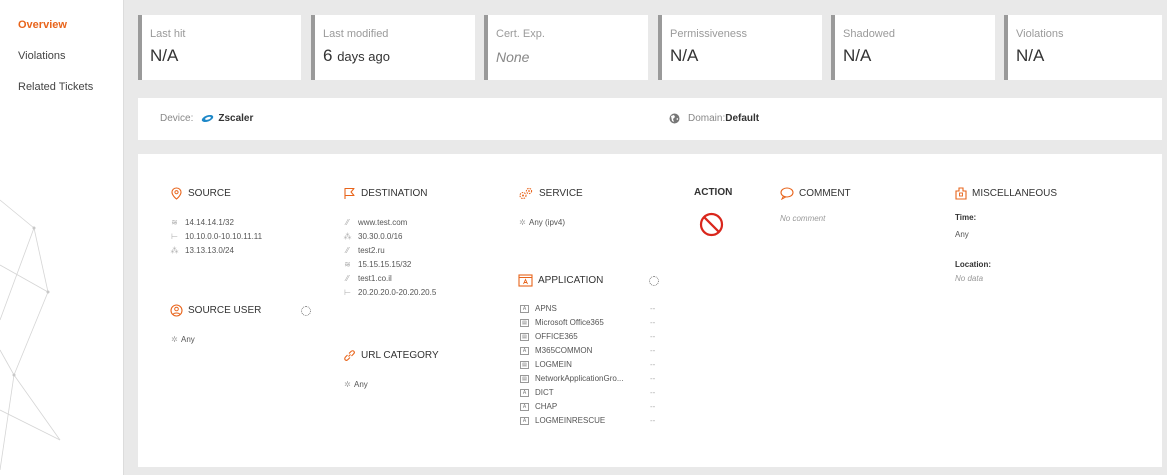  Describe the element at coordinates (209, 193) in the screenshot. I see `source-title-text: SOURCE` at that location.